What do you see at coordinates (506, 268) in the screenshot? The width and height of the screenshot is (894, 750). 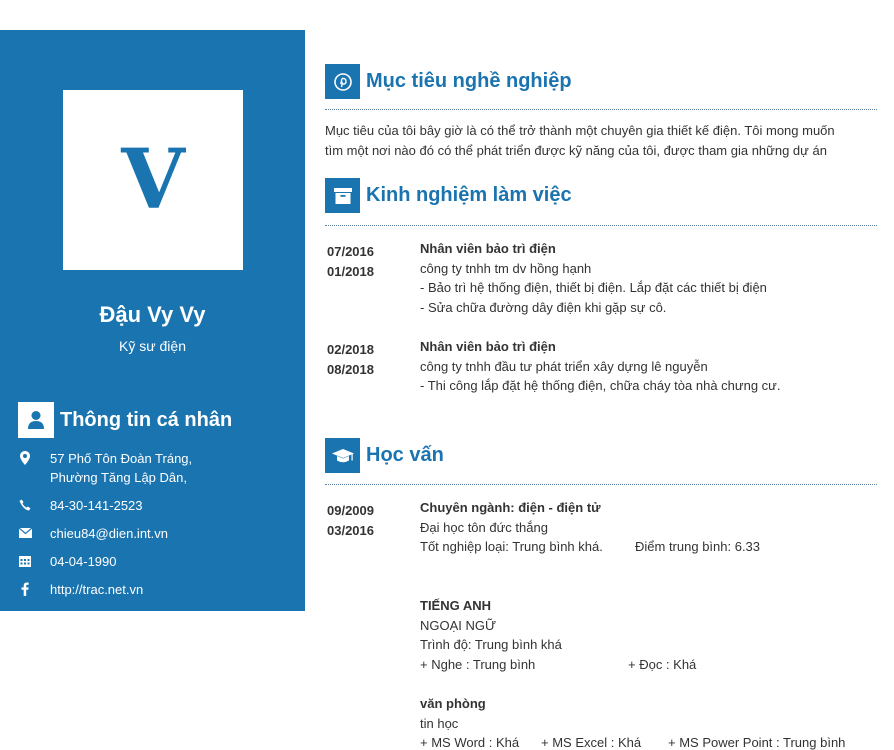 I see `exp1-company: công ty tnhh tm dv hồng hạnh` at bounding box center [506, 268].